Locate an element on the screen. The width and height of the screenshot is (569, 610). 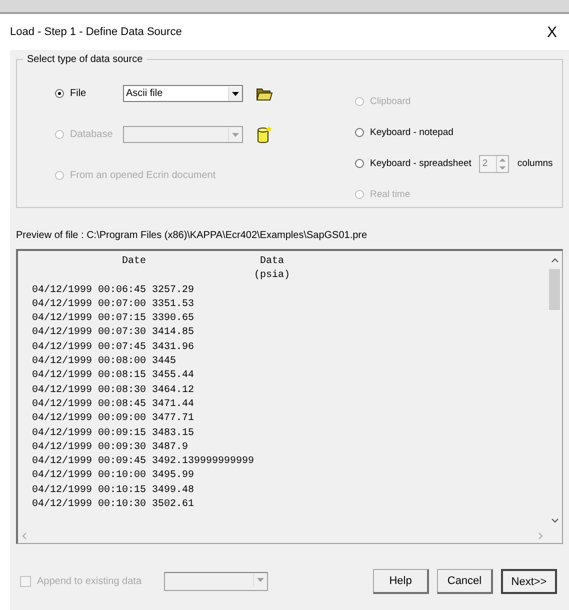
data-line: 04/12/1999 00:09:15 3483.15 is located at coordinates (114, 433).